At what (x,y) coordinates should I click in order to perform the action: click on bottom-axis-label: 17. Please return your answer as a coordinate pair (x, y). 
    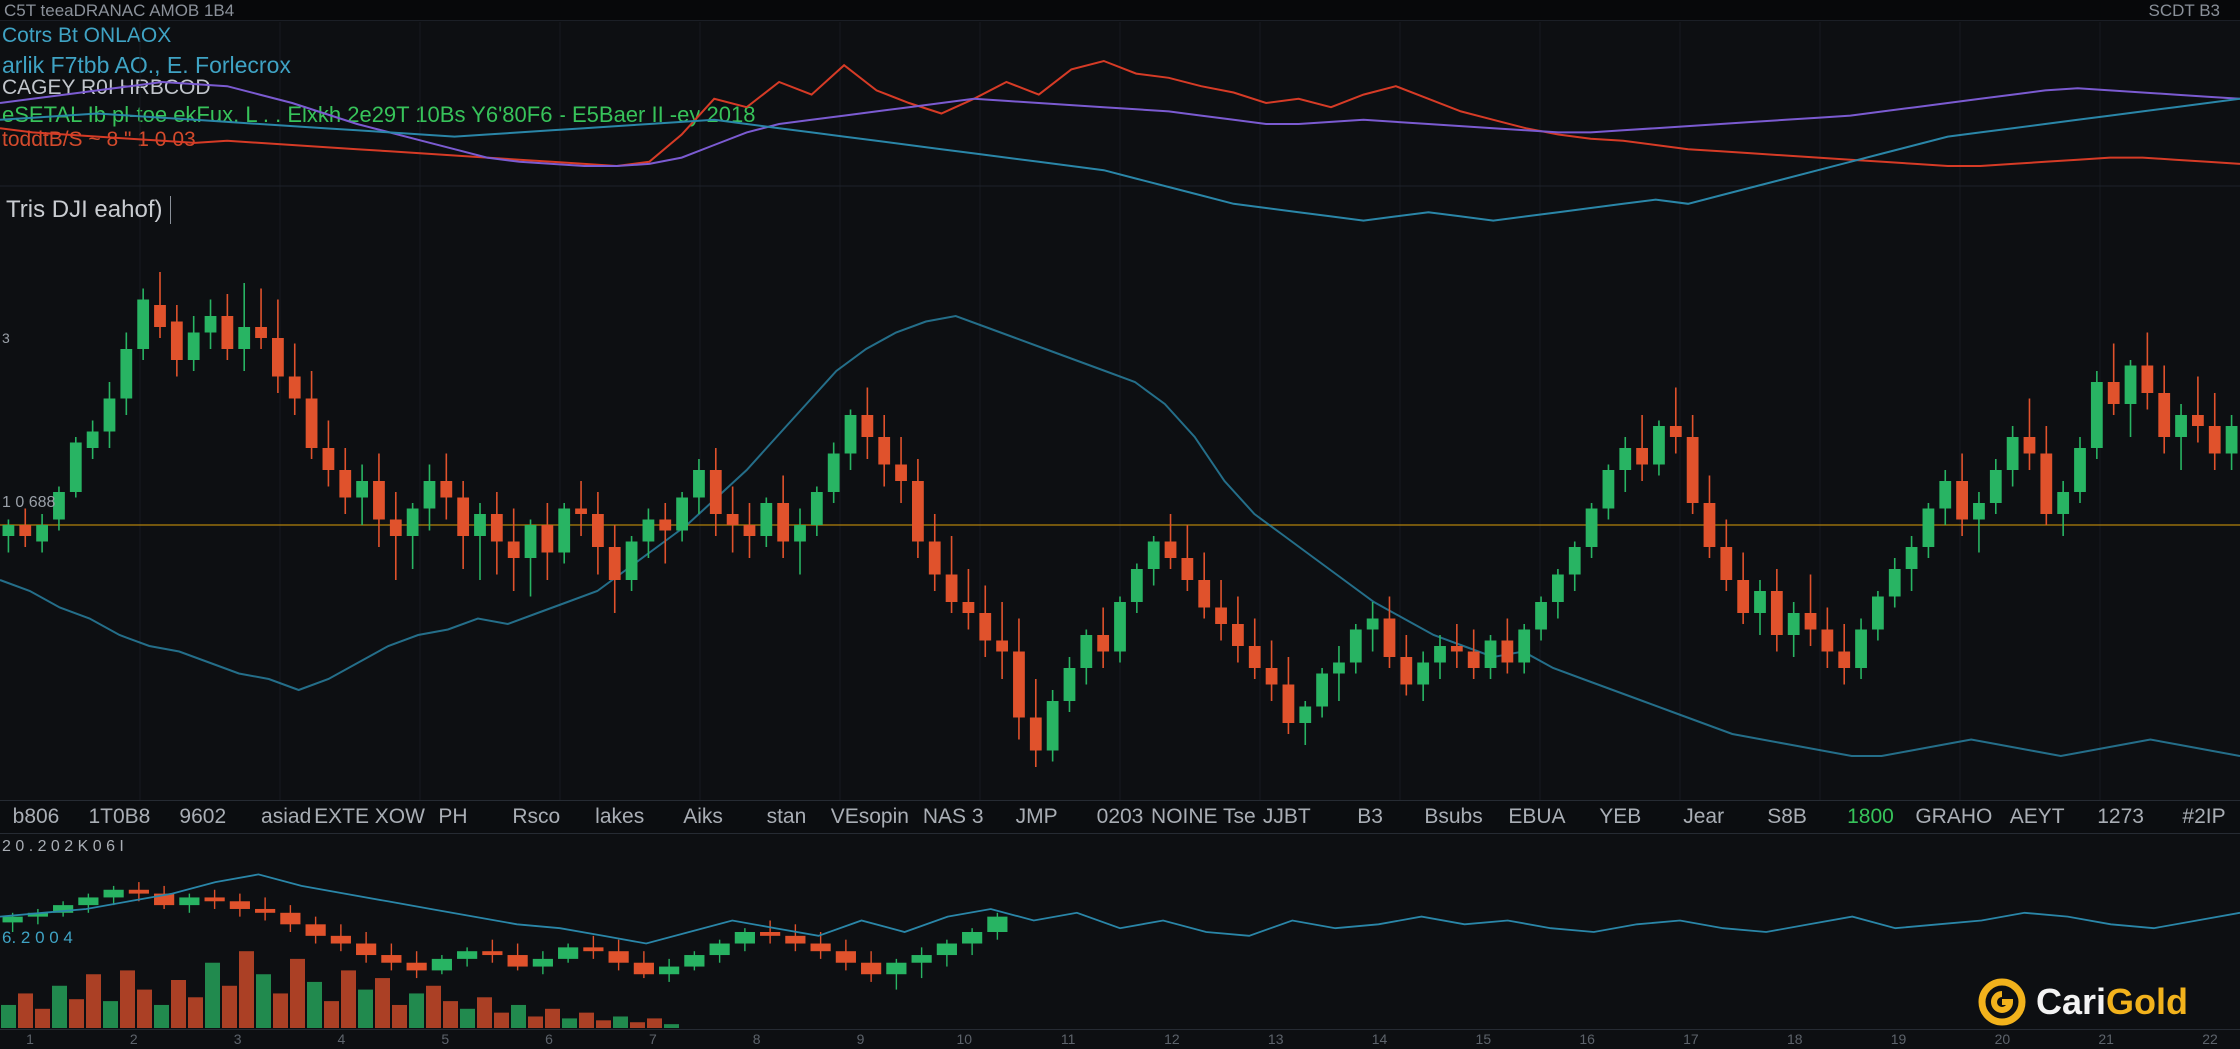
    Looking at the image, I should click on (1691, 1039).